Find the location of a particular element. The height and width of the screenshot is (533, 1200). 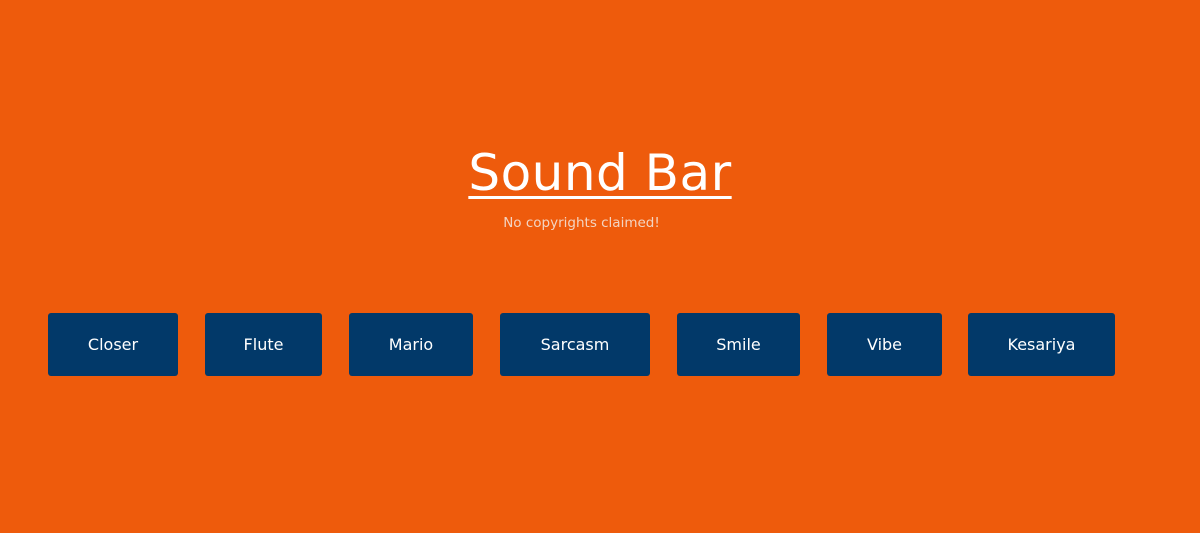

sound-button-mario: Mario is located at coordinates (411, 344).